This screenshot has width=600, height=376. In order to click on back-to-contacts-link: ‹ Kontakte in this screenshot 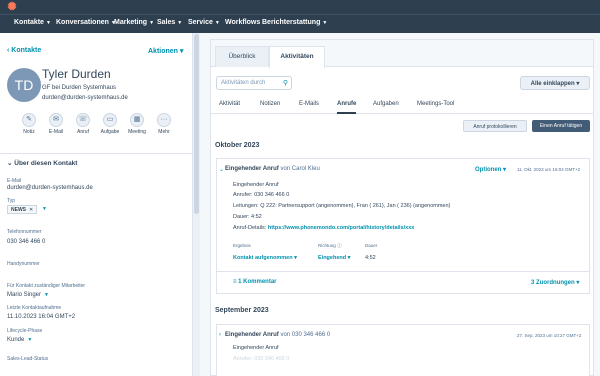, I will do `click(24, 50)`.